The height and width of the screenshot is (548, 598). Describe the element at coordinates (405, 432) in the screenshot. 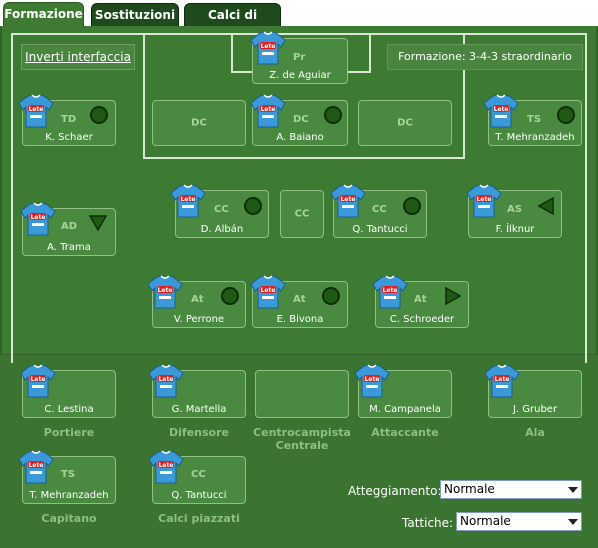

I see `bench-label-attaccante: Attaccante` at that location.